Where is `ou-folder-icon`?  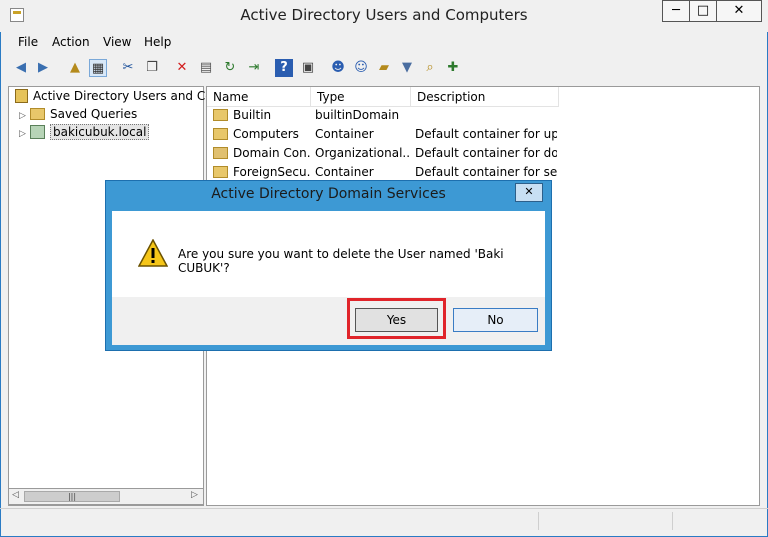
ou-folder-icon is located at coordinates (220, 153).